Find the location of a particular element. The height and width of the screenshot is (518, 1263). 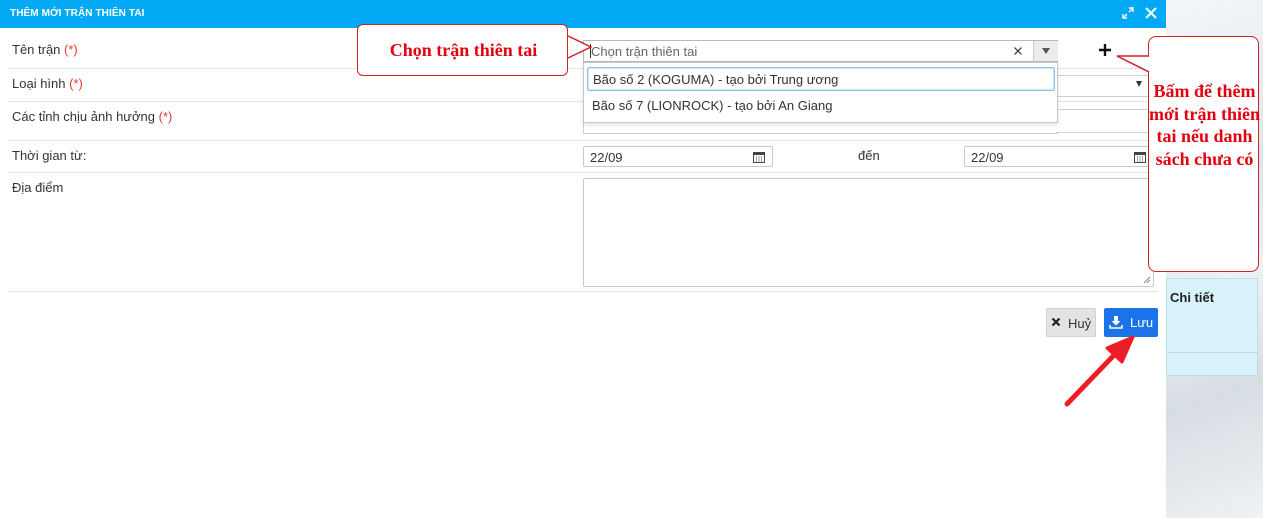

dialog-header: THÊM MỚI TRẬN THIÊN TAI is located at coordinates (583, 14).